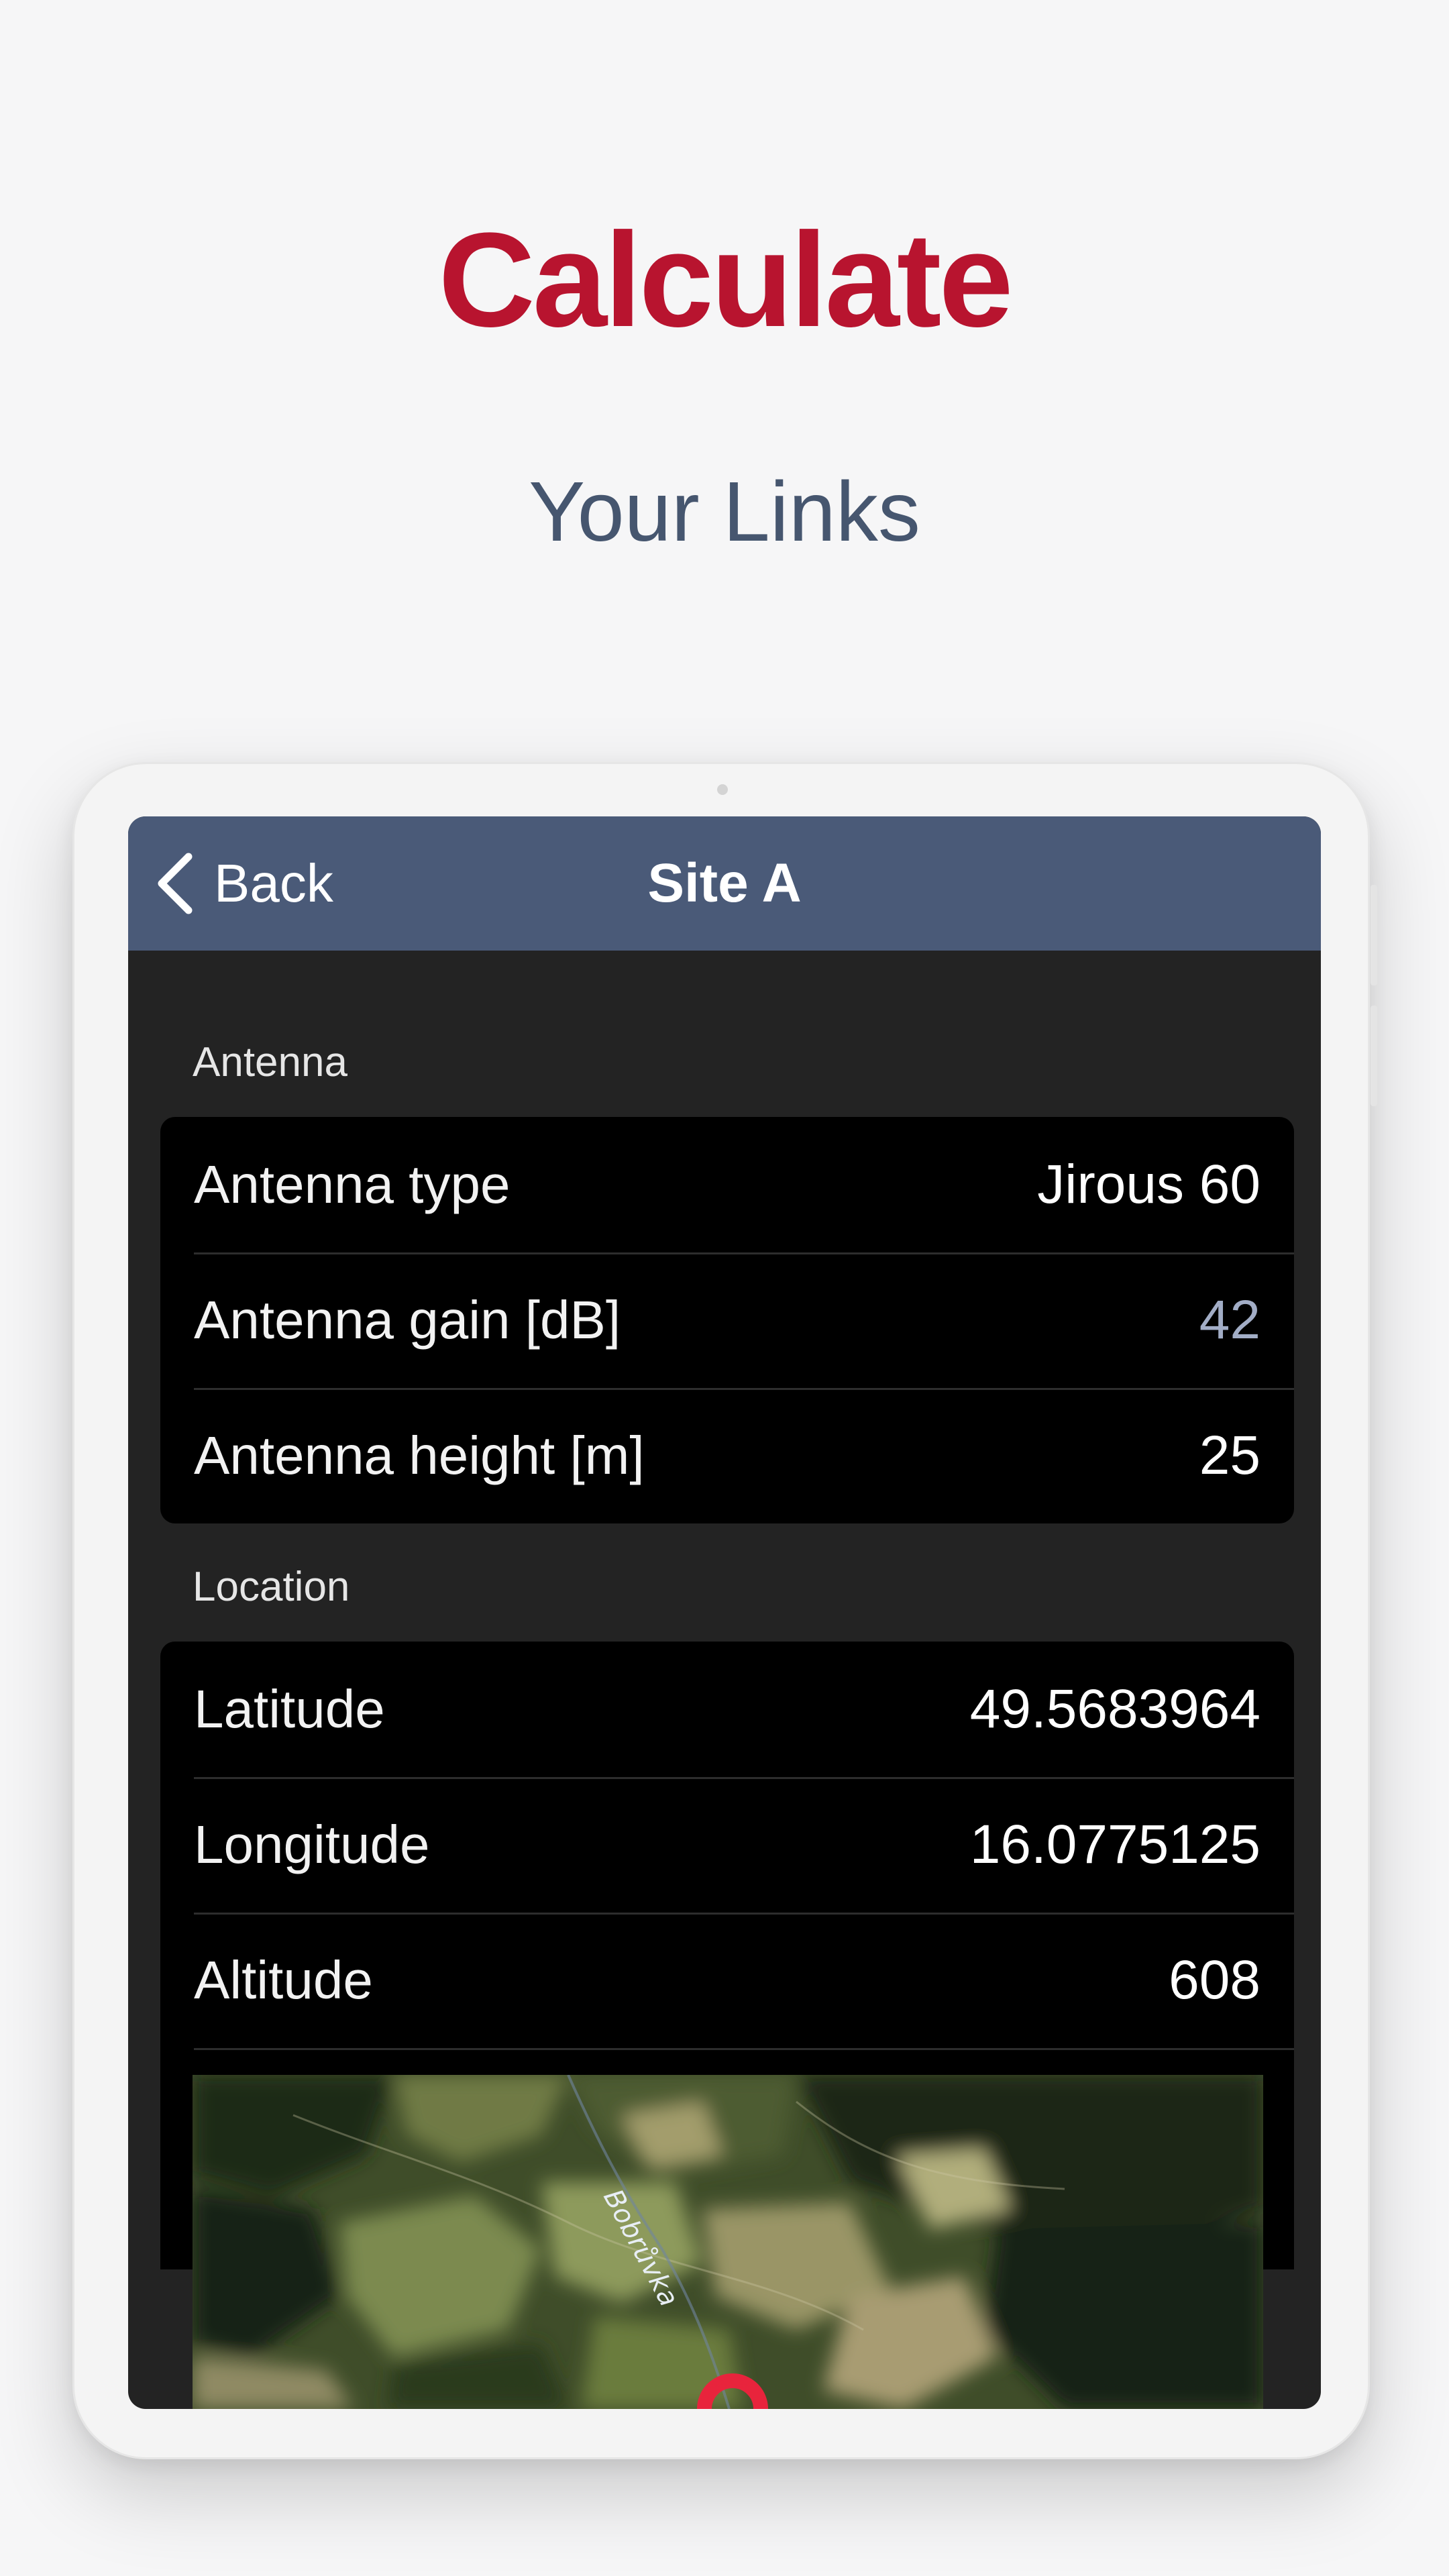 The height and width of the screenshot is (2576, 1449). I want to click on row-label: Antenna type, so click(352, 1184).